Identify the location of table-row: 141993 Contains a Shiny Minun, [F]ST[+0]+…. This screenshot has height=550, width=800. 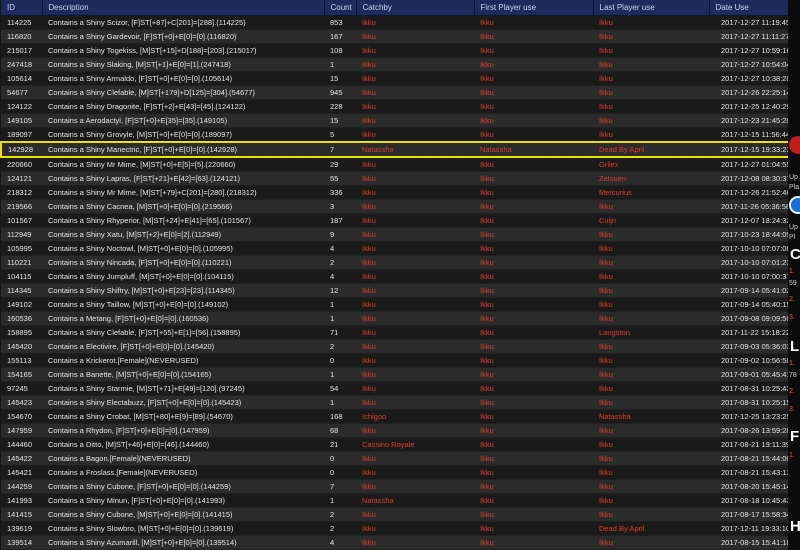
(394, 500).